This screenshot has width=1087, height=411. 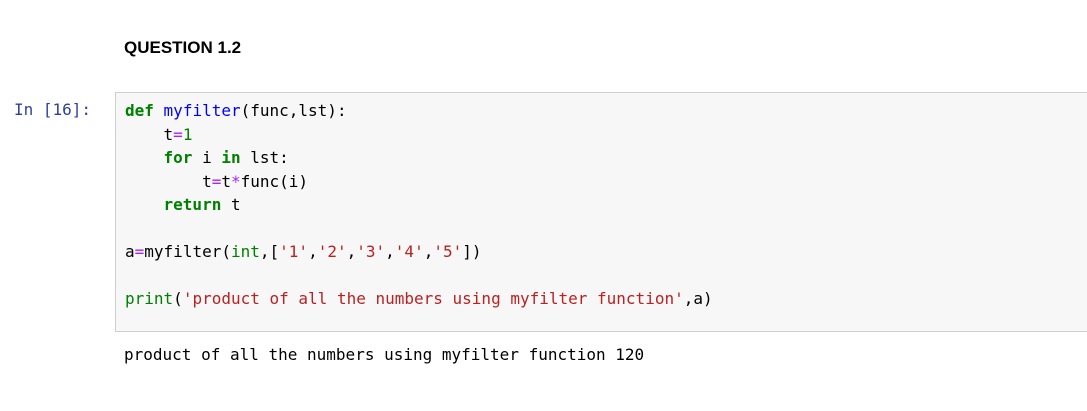 I want to click on string-literal: '2', so click(x=332, y=251).